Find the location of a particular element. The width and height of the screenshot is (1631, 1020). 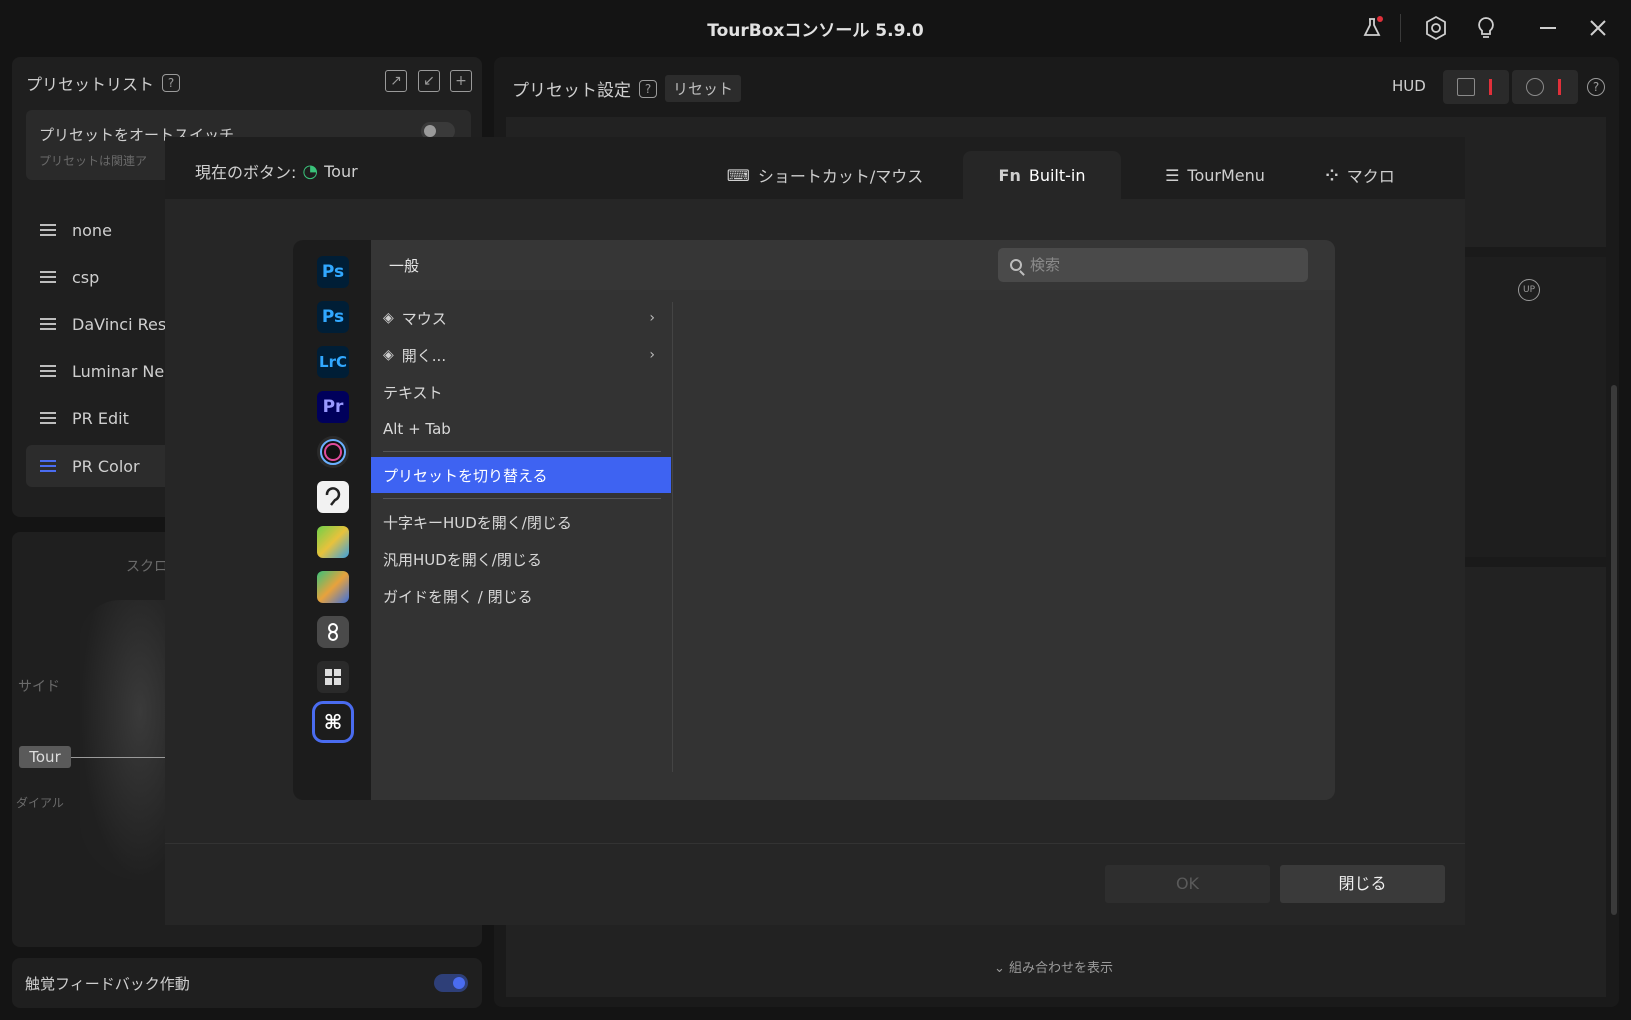

reset-button: リセット is located at coordinates (703, 88).